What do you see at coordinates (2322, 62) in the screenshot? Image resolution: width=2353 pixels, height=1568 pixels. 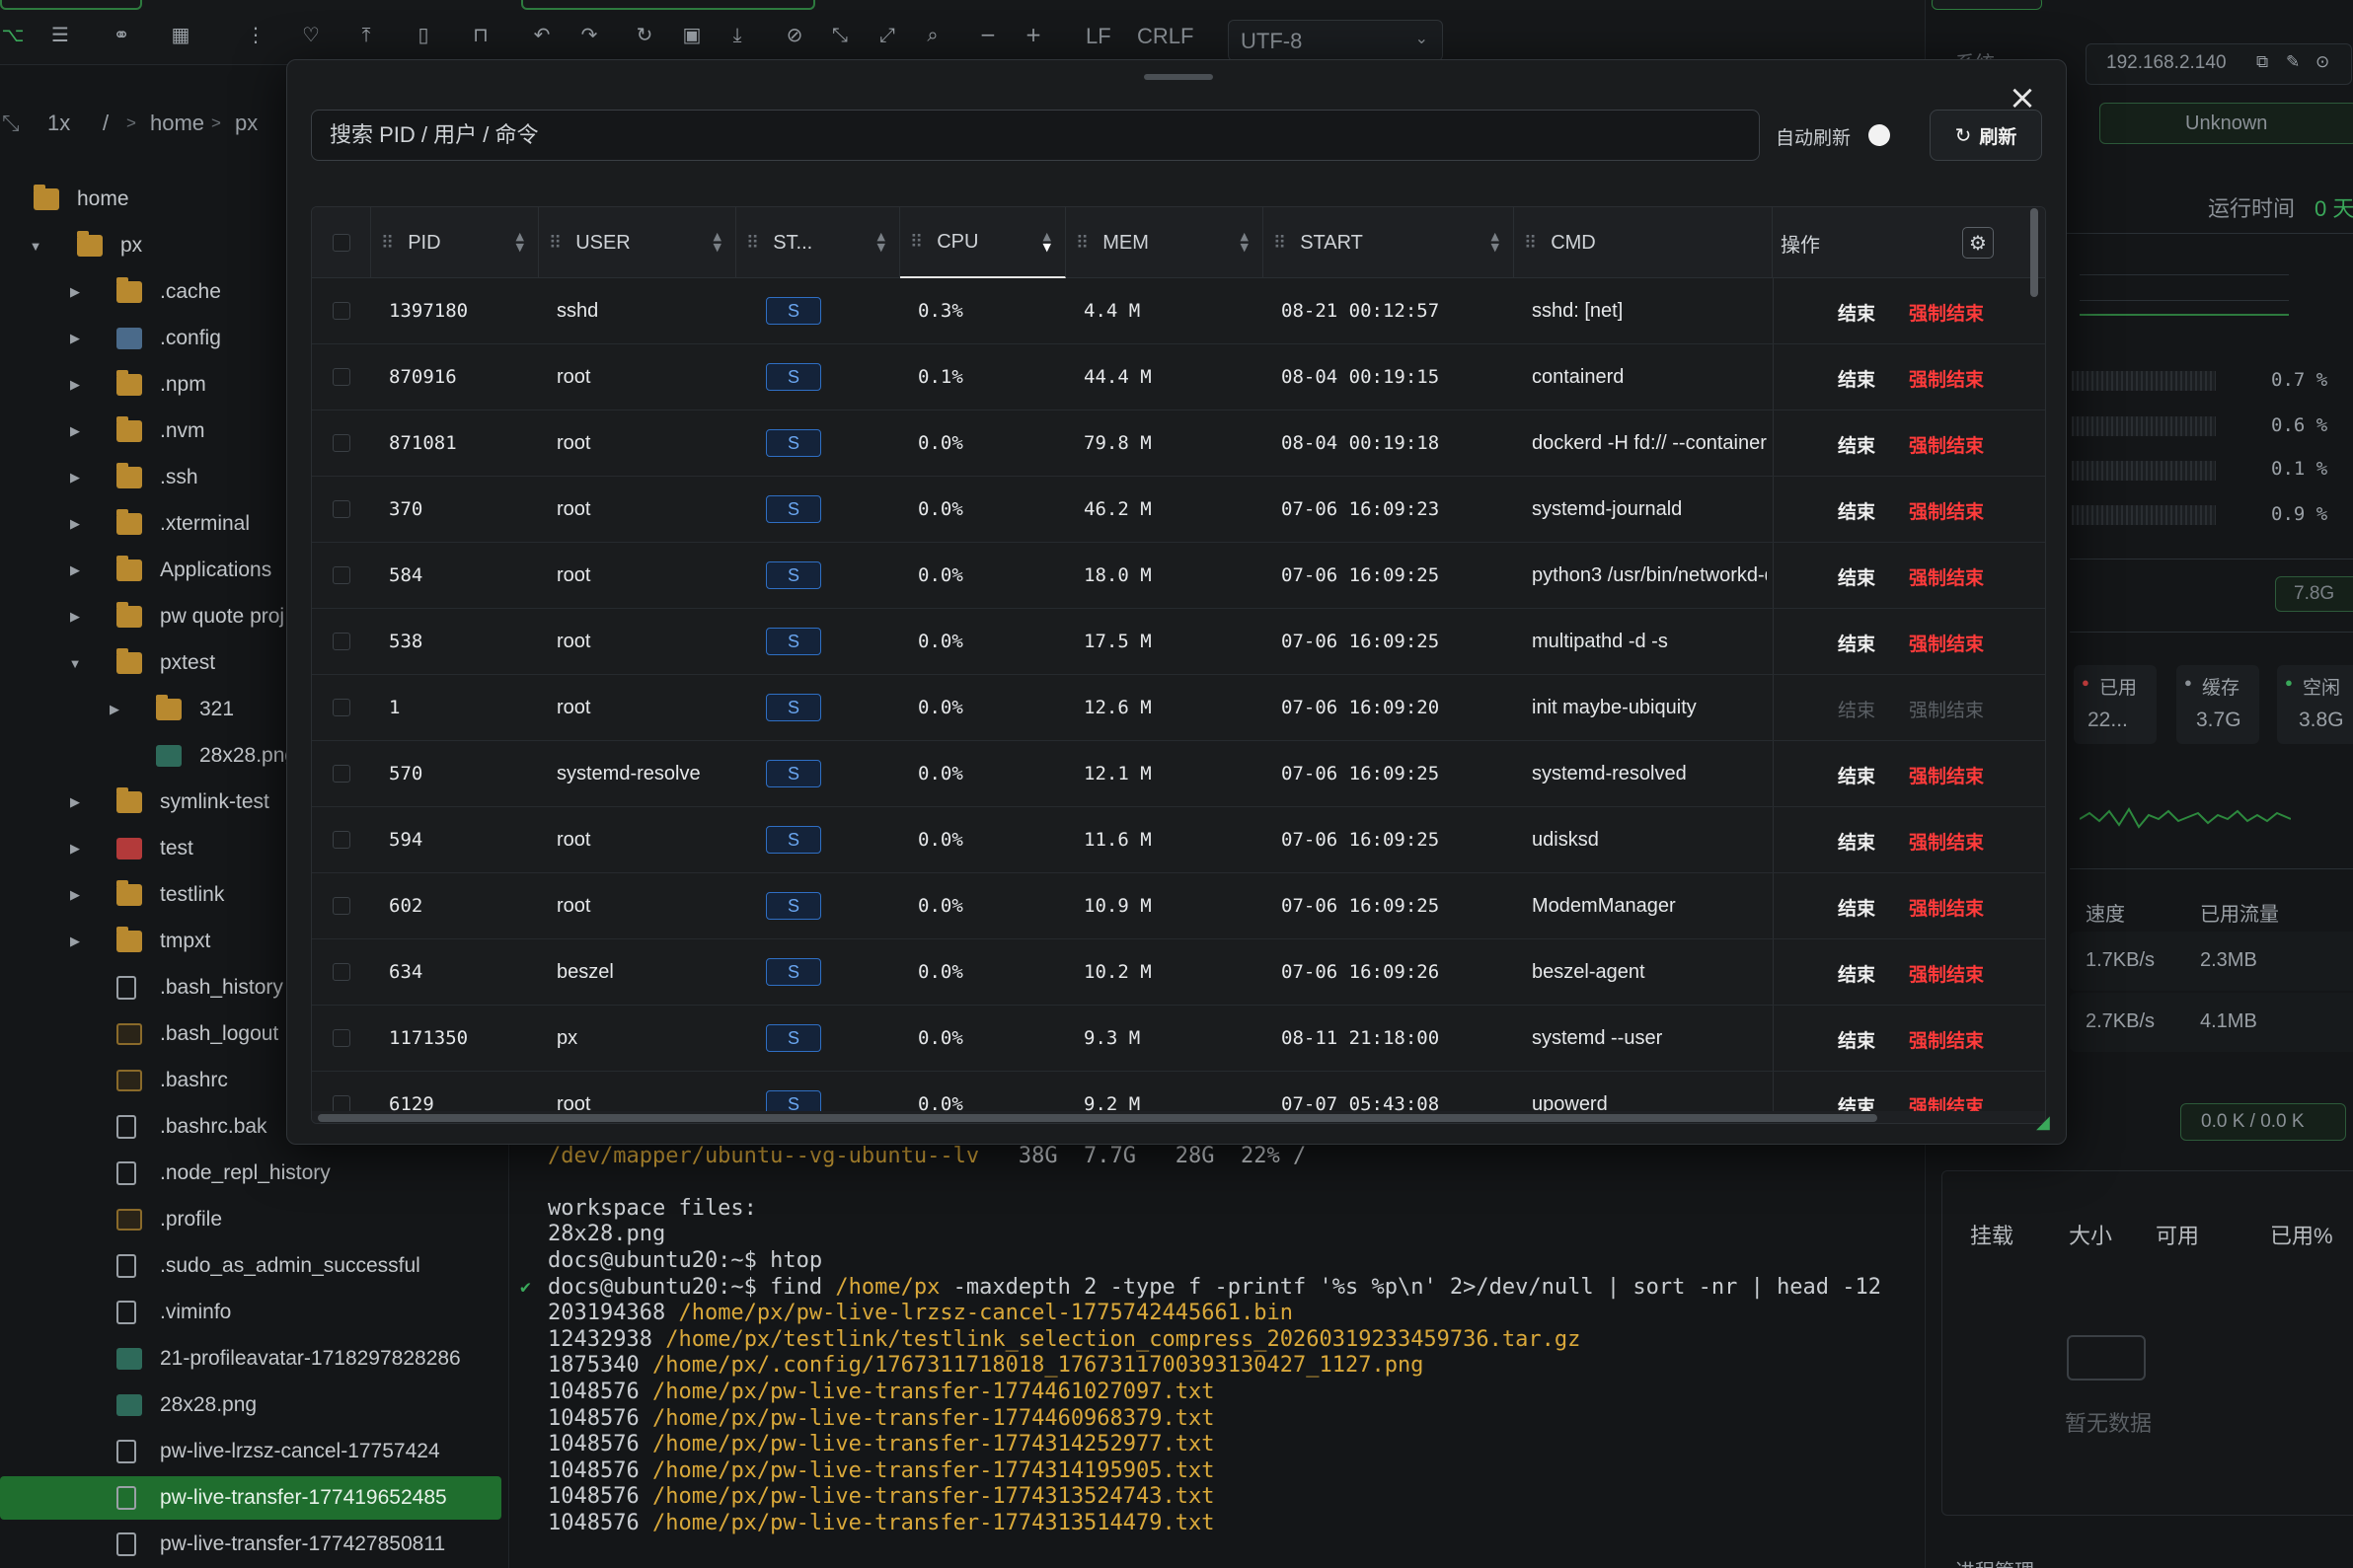 I see `settings-icon: ⊙` at bounding box center [2322, 62].